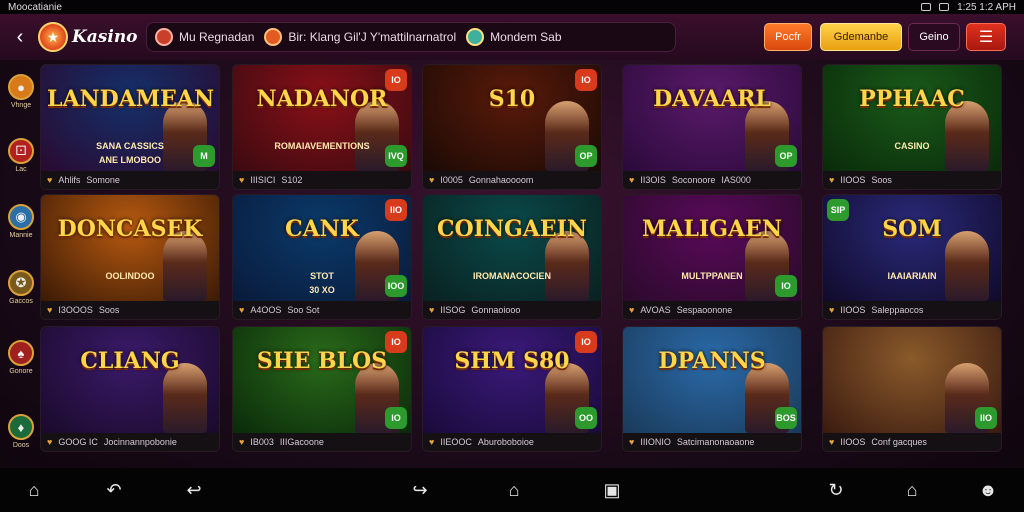 Image resolution: width=1024 pixels, height=512 pixels. Describe the element at coordinates (655, 442) in the screenshot. I see `game-meta-text: IIIONIO` at that location.